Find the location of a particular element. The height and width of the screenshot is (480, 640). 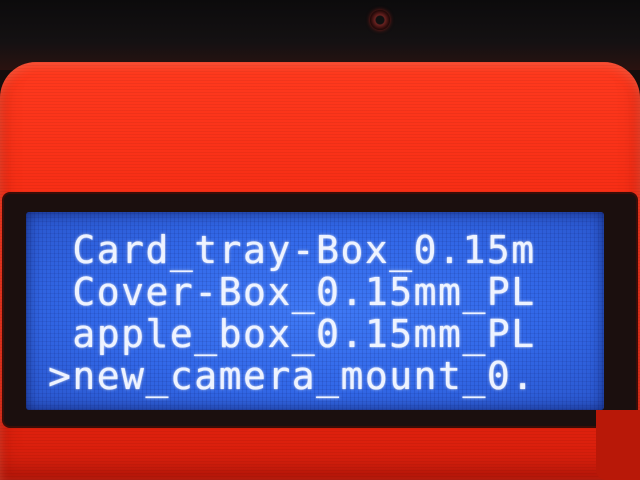

housing-corner is located at coordinates (618, 445).